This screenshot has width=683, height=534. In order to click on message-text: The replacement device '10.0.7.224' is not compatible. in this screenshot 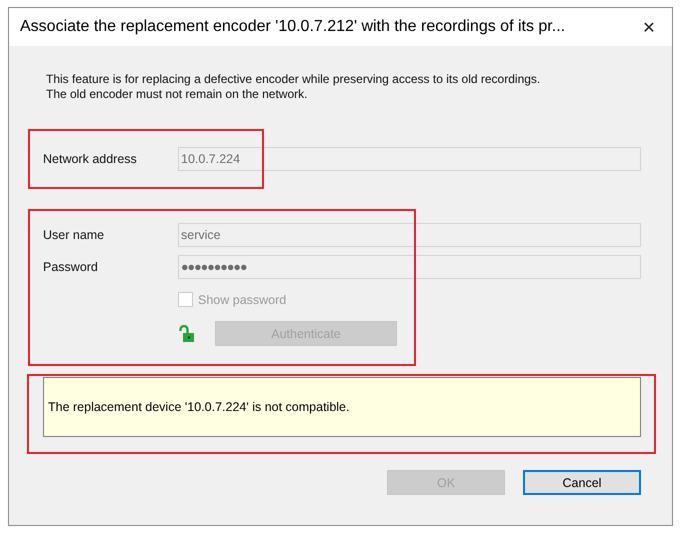, I will do `click(199, 407)`.